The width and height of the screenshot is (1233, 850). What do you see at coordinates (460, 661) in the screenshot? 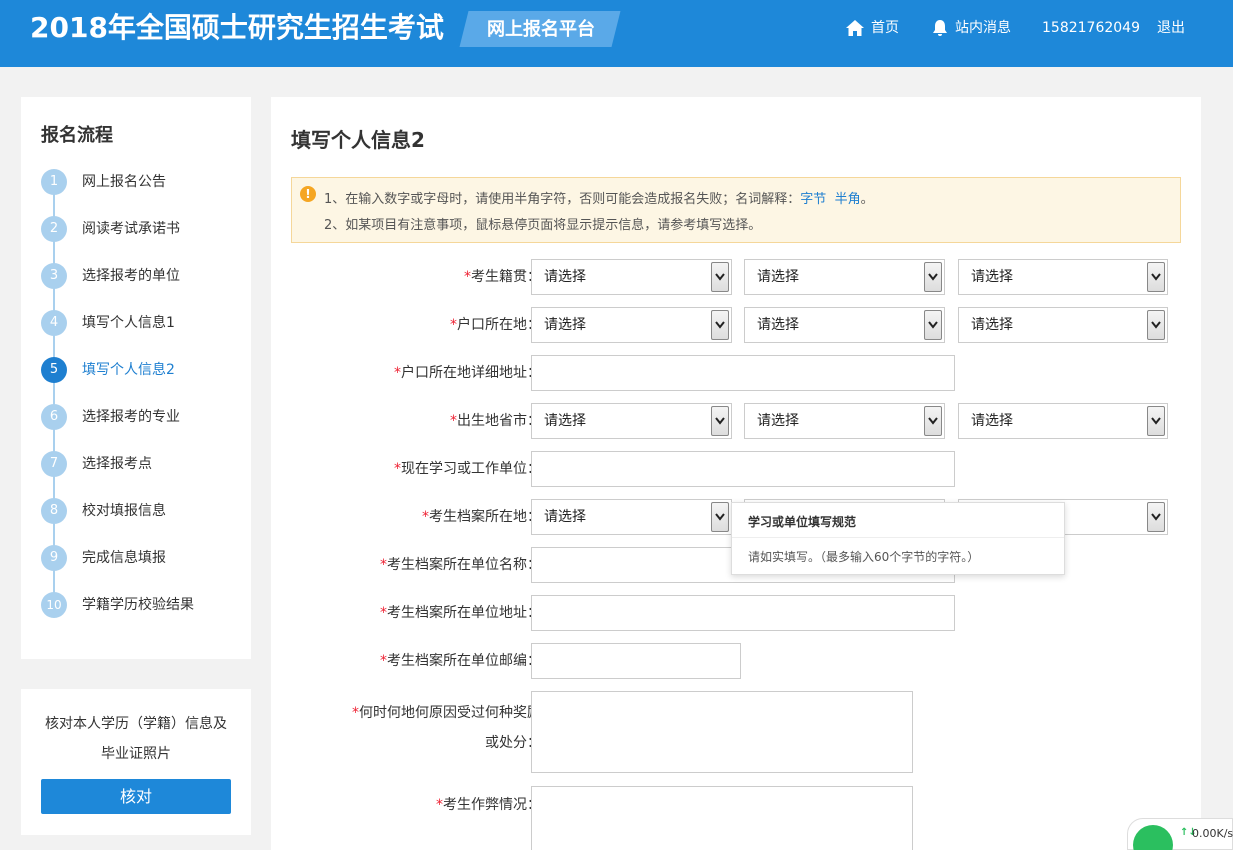
I see `archive-unit-zip-label: *考生档案所在单位邮编：` at bounding box center [460, 661].